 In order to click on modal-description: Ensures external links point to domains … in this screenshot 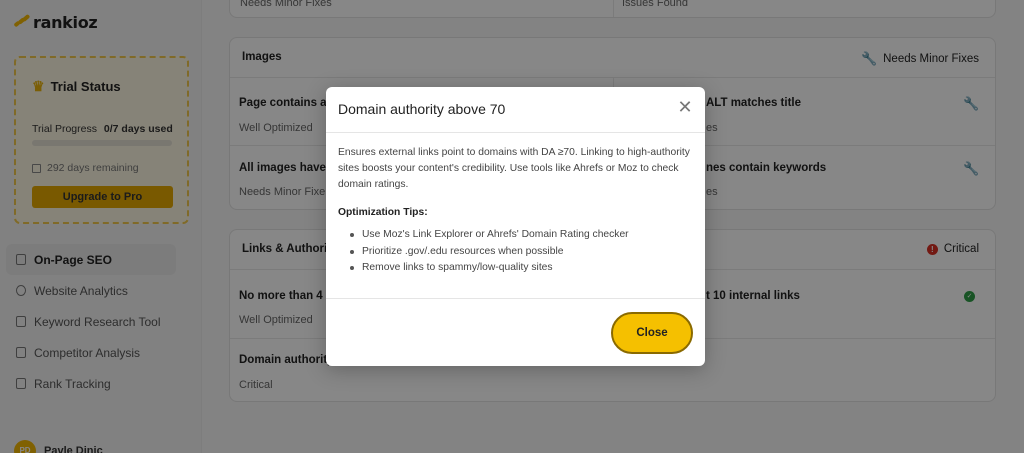, I will do `click(514, 168)`.